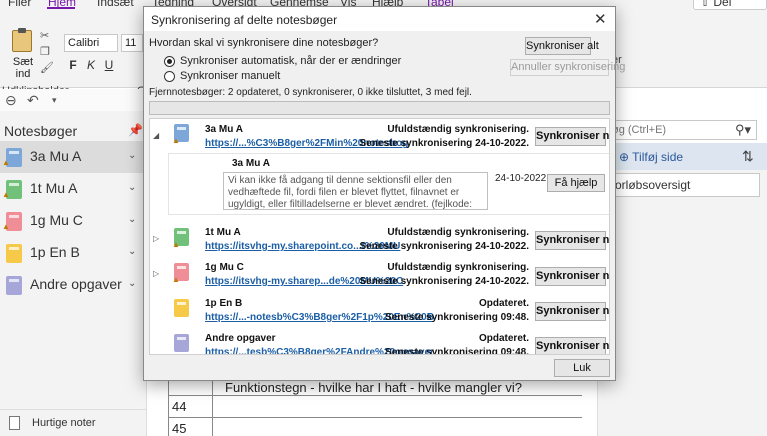 This screenshot has width=767, height=436. Describe the element at coordinates (156, 135) in the screenshot. I see `collapse-icon: ◢` at that location.